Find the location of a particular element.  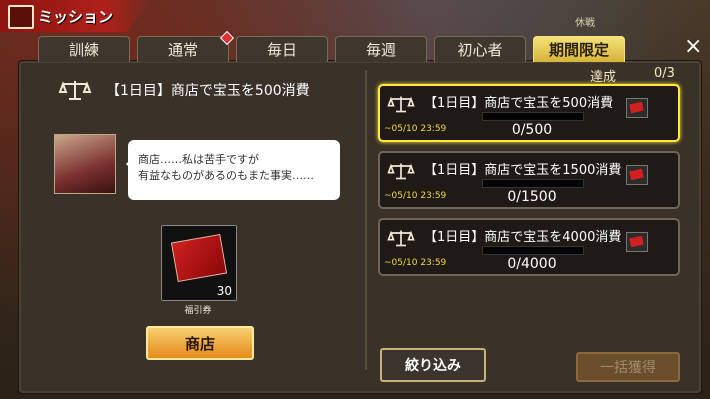

book-icon is located at coordinates (21, 17).